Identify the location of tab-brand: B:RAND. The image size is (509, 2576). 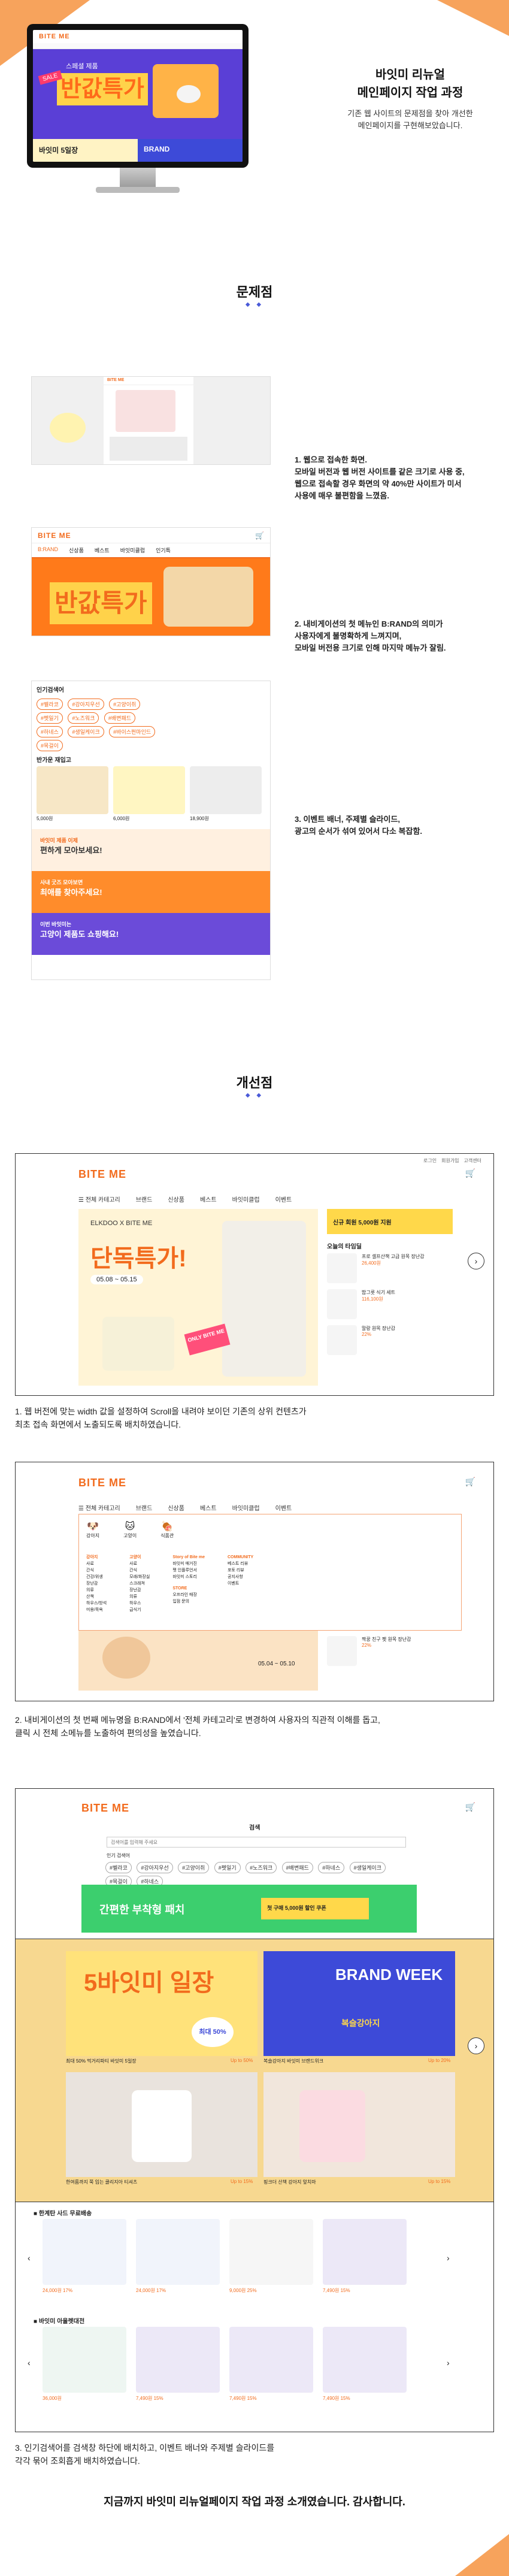
(48, 550).